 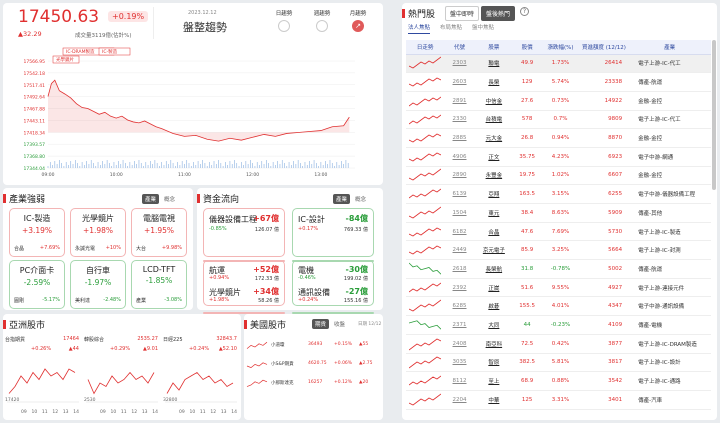 What do you see at coordinates (98, 284) in the screenshot?
I see `industry-card: 自行車 -1.97% 美利達 -2.48%` at bounding box center [98, 284].